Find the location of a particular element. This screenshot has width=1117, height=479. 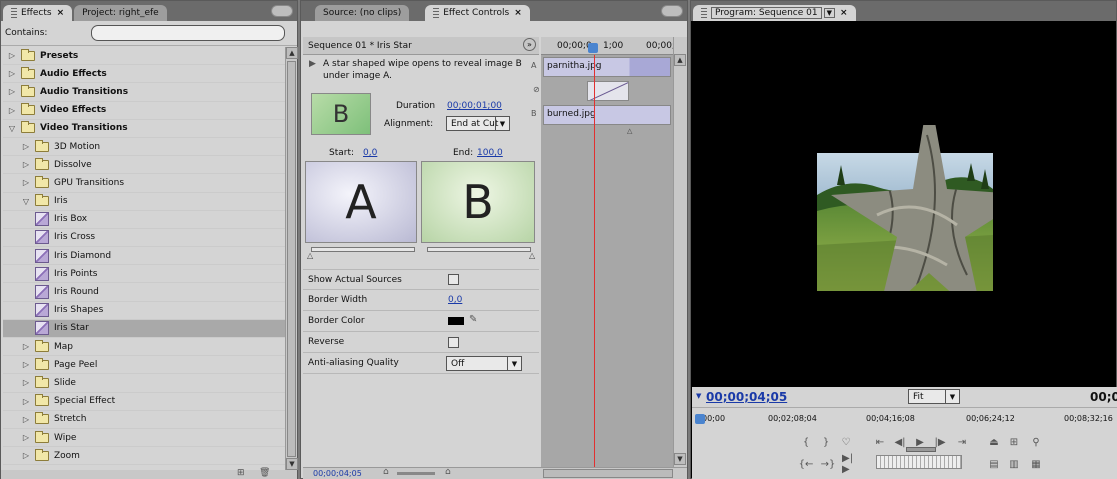

reverse-checkbox is located at coordinates (453, 342).